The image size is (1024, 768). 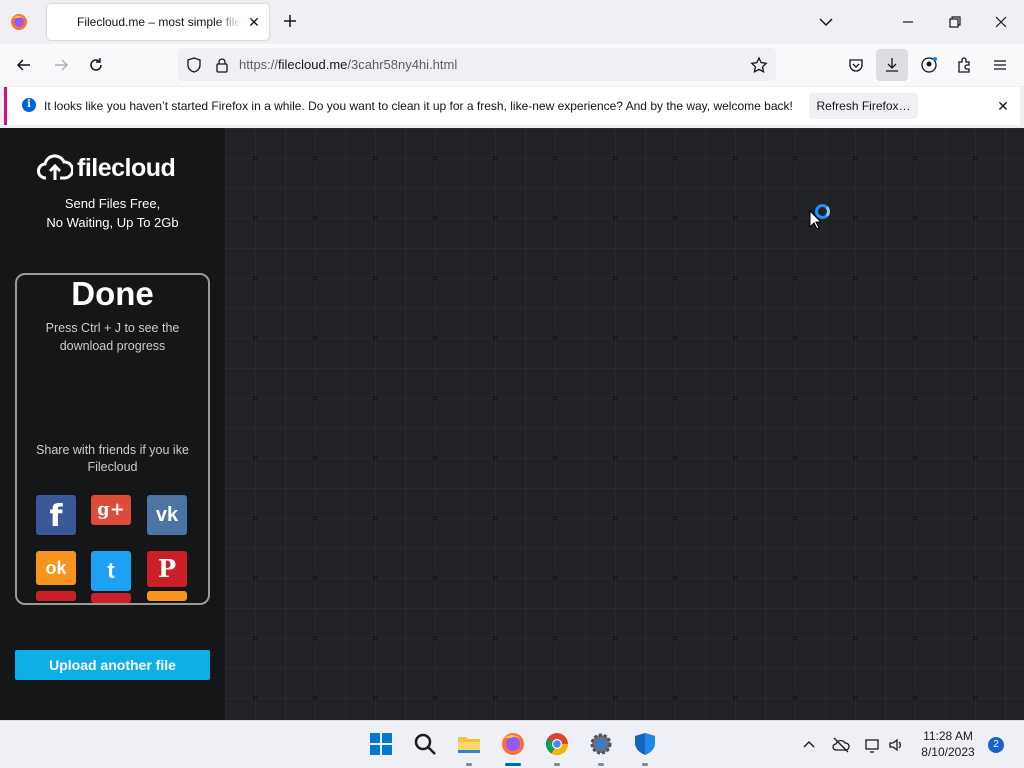 What do you see at coordinates (167, 515) in the screenshot?
I see `vk-share-icon: vk` at bounding box center [167, 515].